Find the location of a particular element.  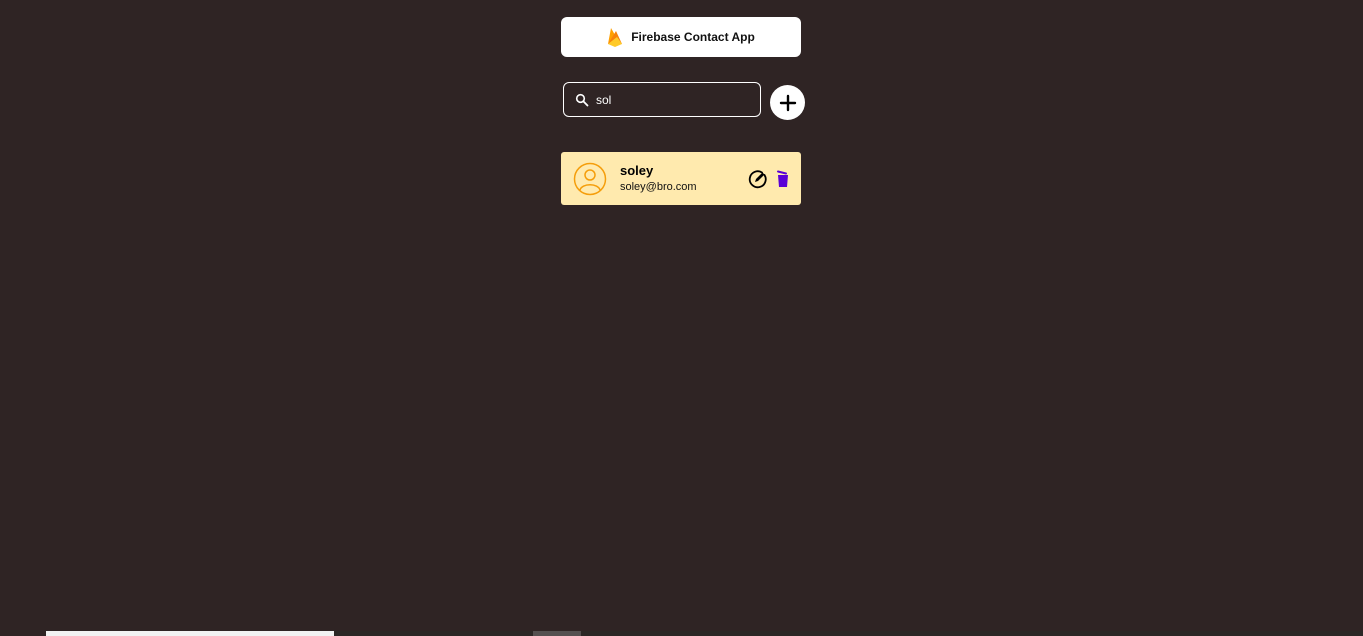

taskbar-window-thumbnail is located at coordinates (190, 633).